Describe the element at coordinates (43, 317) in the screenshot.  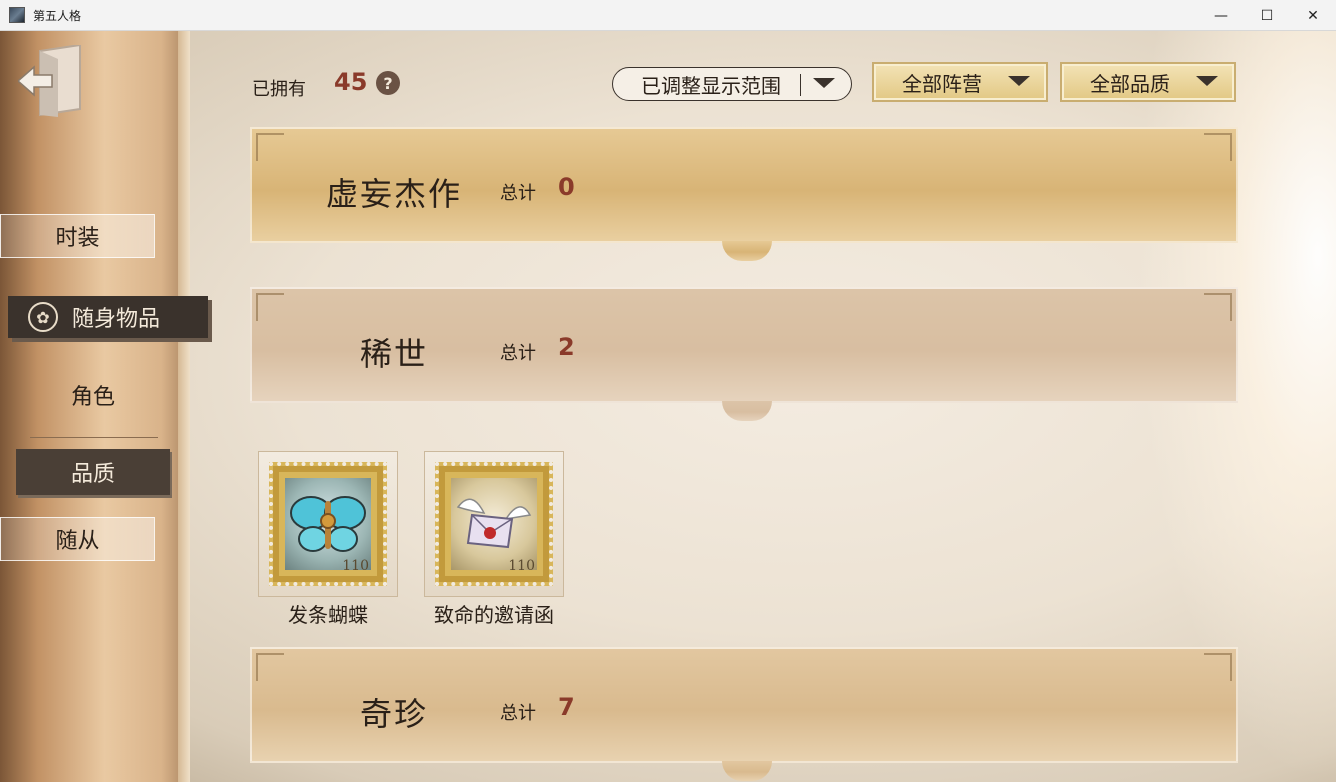
I see `emblem-icon: ✿` at that location.